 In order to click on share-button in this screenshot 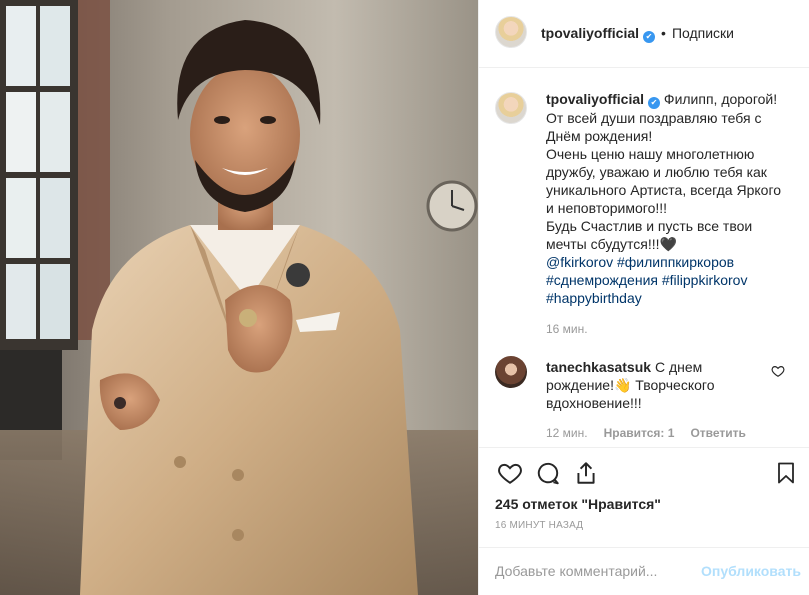, I will do `click(586, 473)`.